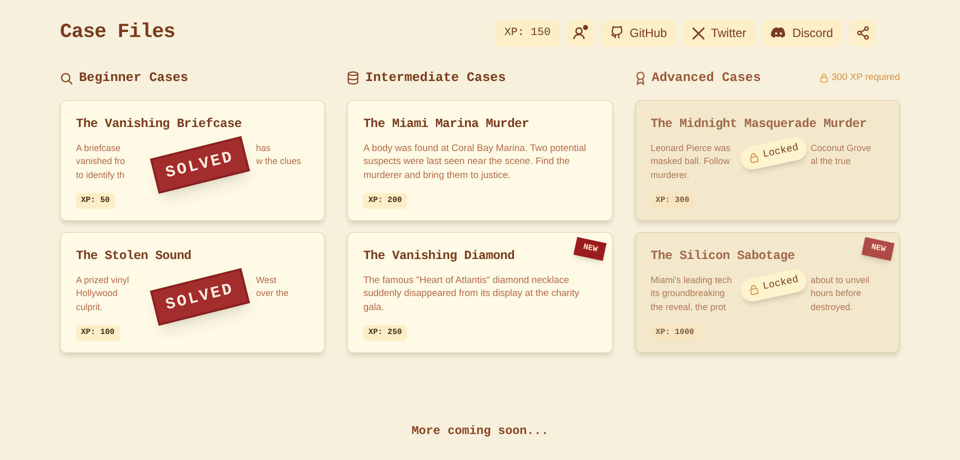 The width and height of the screenshot is (960, 460). What do you see at coordinates (670, 175) in the screenshot?
I see `case-description-fragment: murderer.` at bounding box center [670, 175].